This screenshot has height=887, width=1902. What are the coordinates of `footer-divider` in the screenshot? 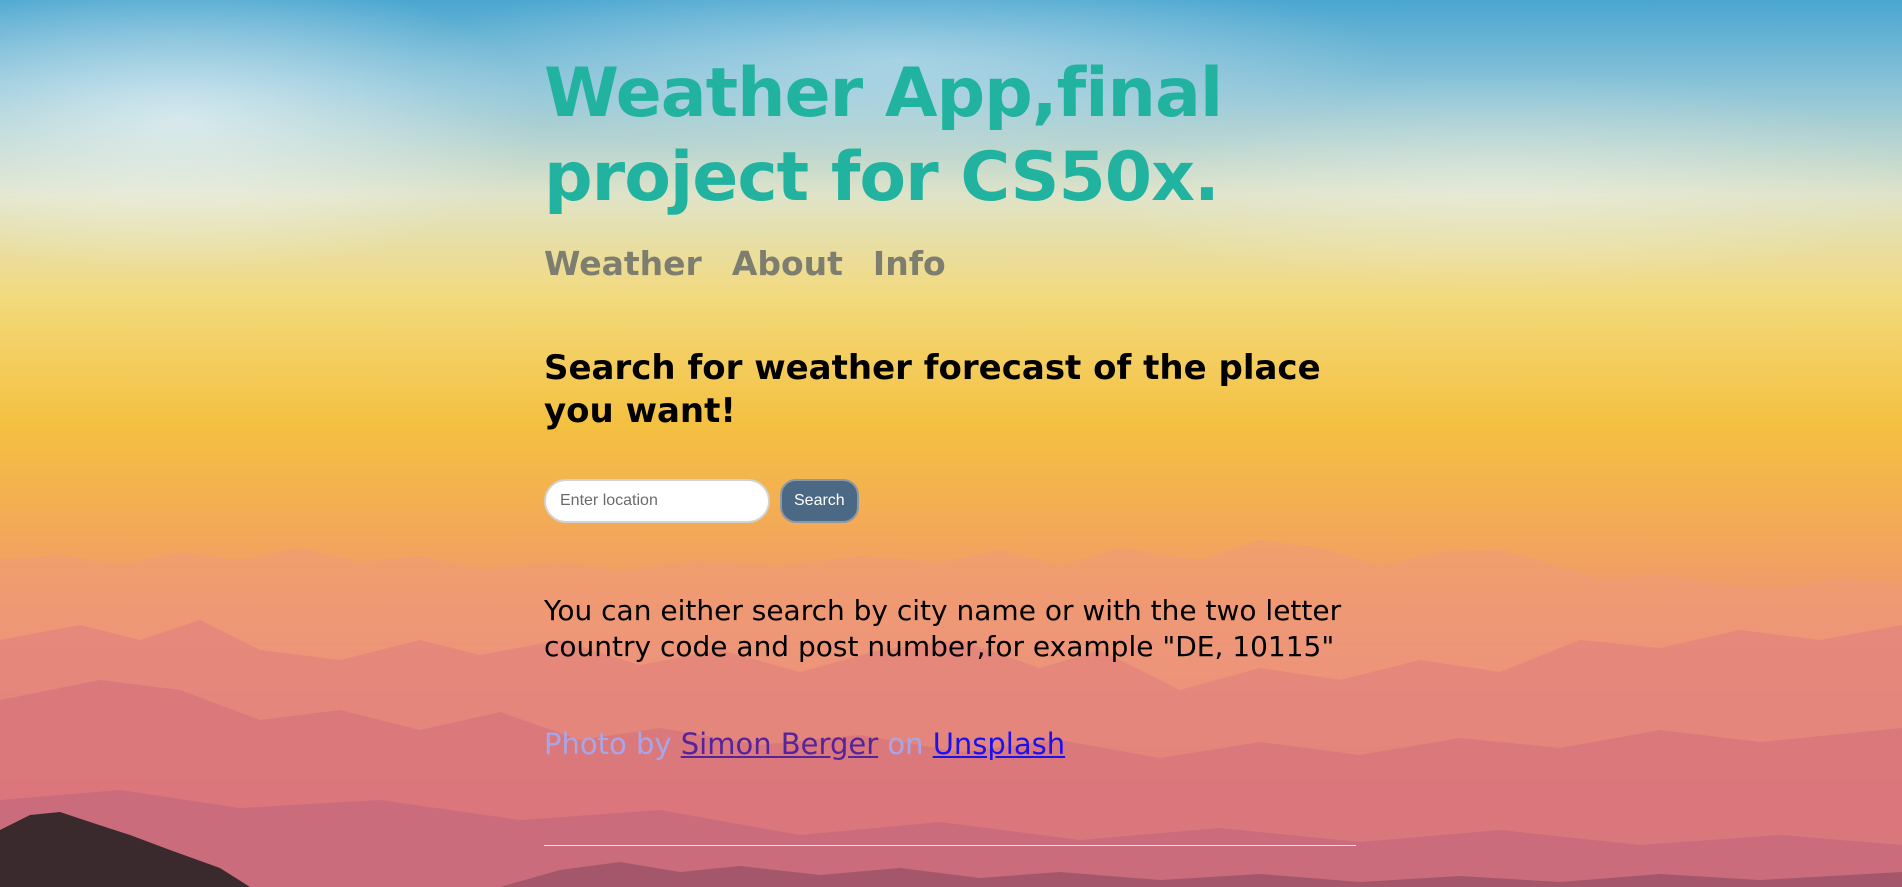 It's located at (950, 845).